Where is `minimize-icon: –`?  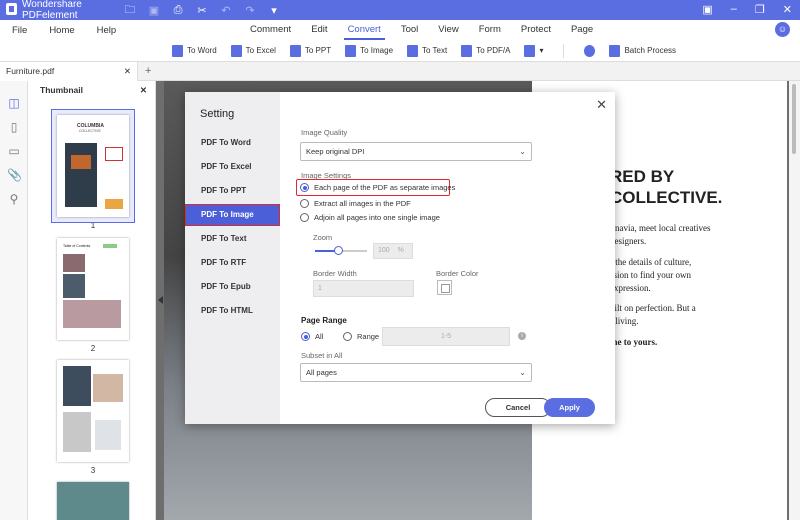 minimize-icon: – is located at coordinates (734, 9).